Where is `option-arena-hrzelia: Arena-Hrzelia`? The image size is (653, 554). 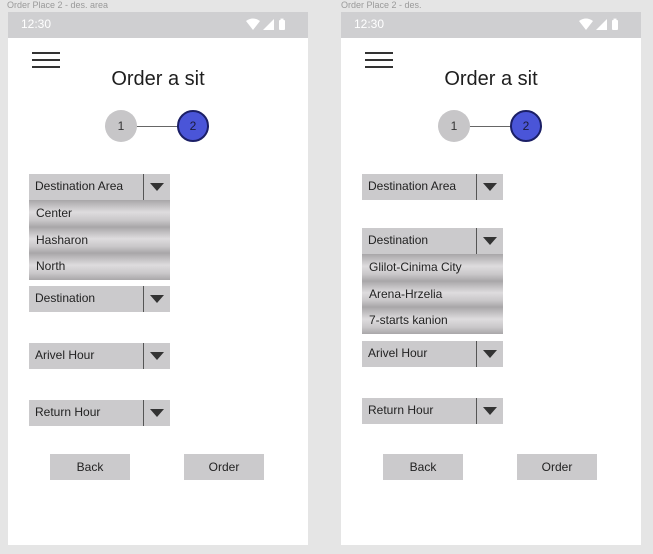
option-arena-hrzelia: Arena-Hrzelia is located at coordinates (432, 294).